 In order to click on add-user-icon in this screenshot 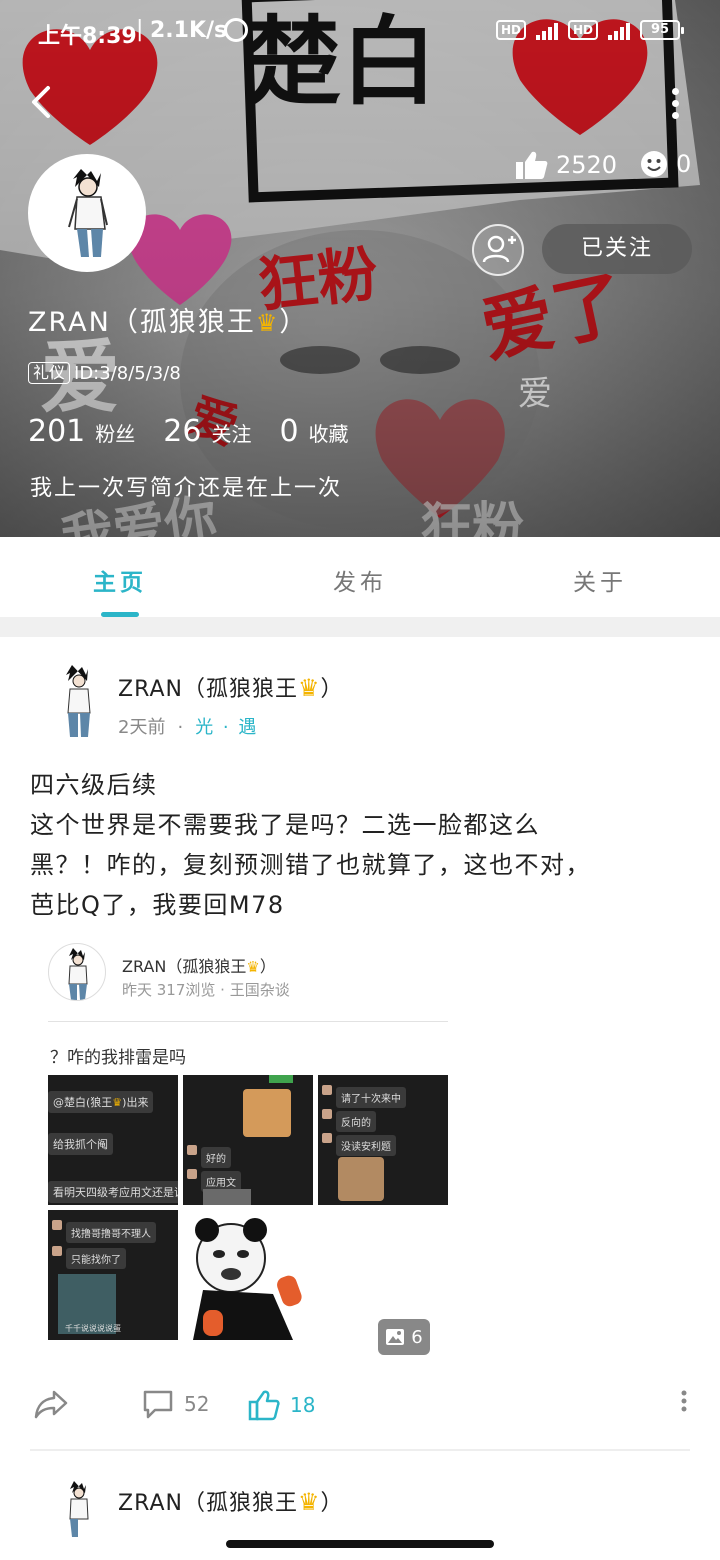, I will do `click(499, 249)`.